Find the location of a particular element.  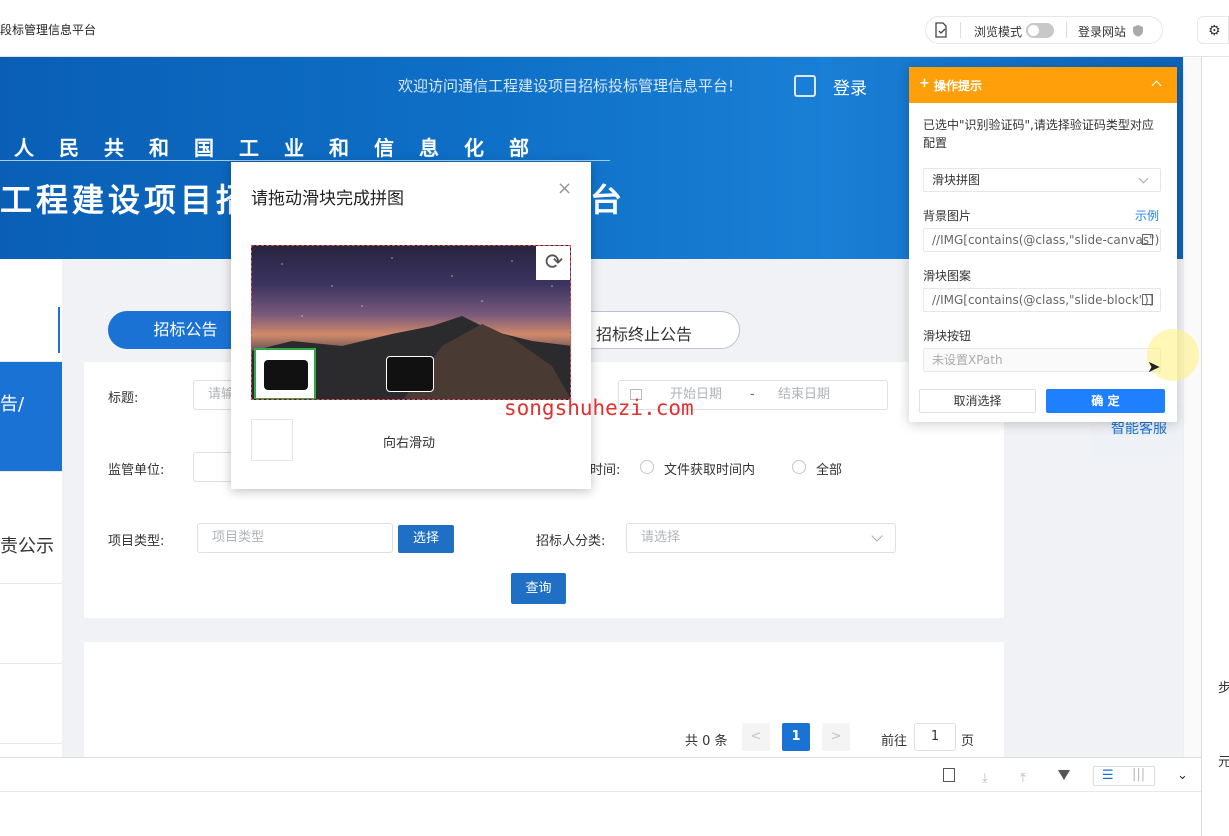

sidebar-marker is located at coordinates (59, 330).